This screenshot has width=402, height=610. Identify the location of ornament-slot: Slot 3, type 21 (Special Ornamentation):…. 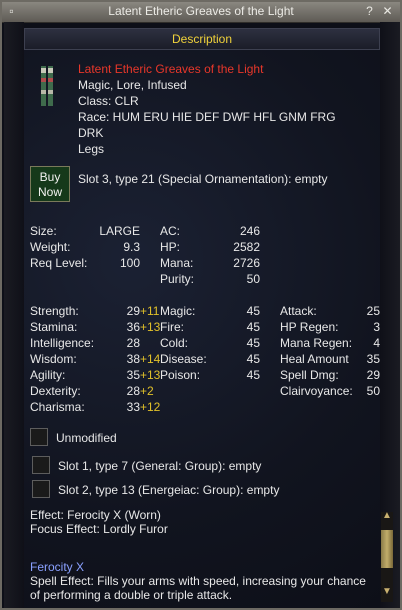
(203, 179).